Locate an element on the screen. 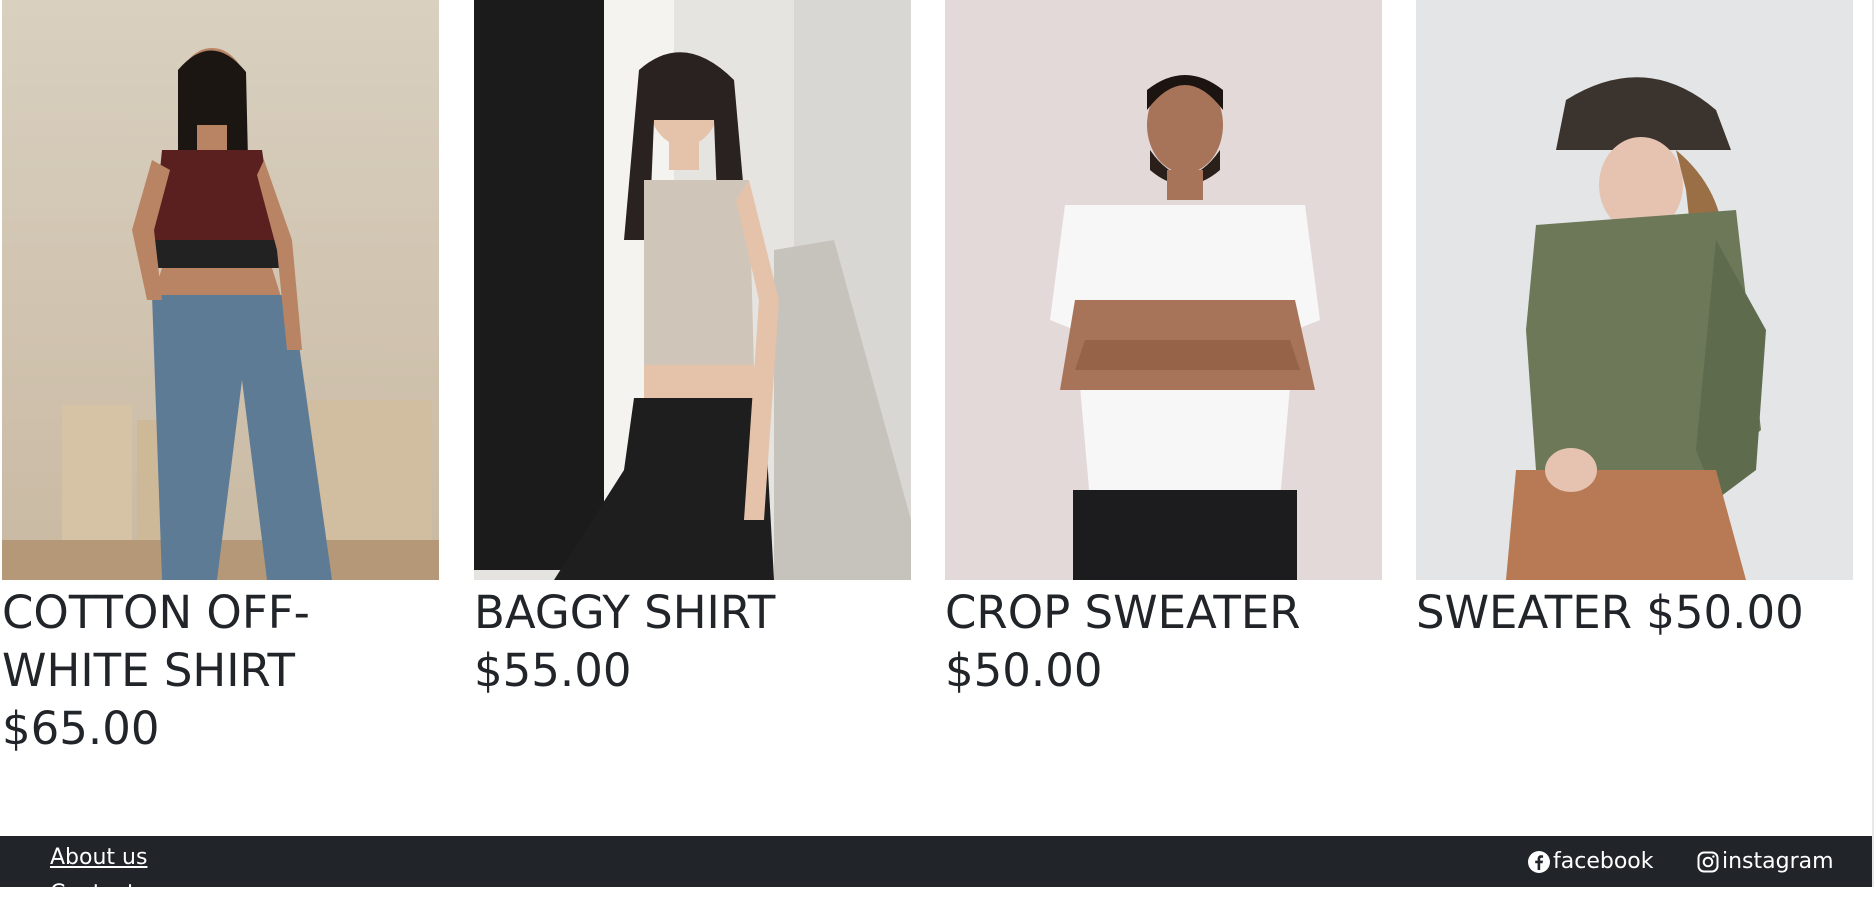 The width and height of the screenshot is (1874, 912). facebook-link: facebook is located at coordinates (1590, 862).